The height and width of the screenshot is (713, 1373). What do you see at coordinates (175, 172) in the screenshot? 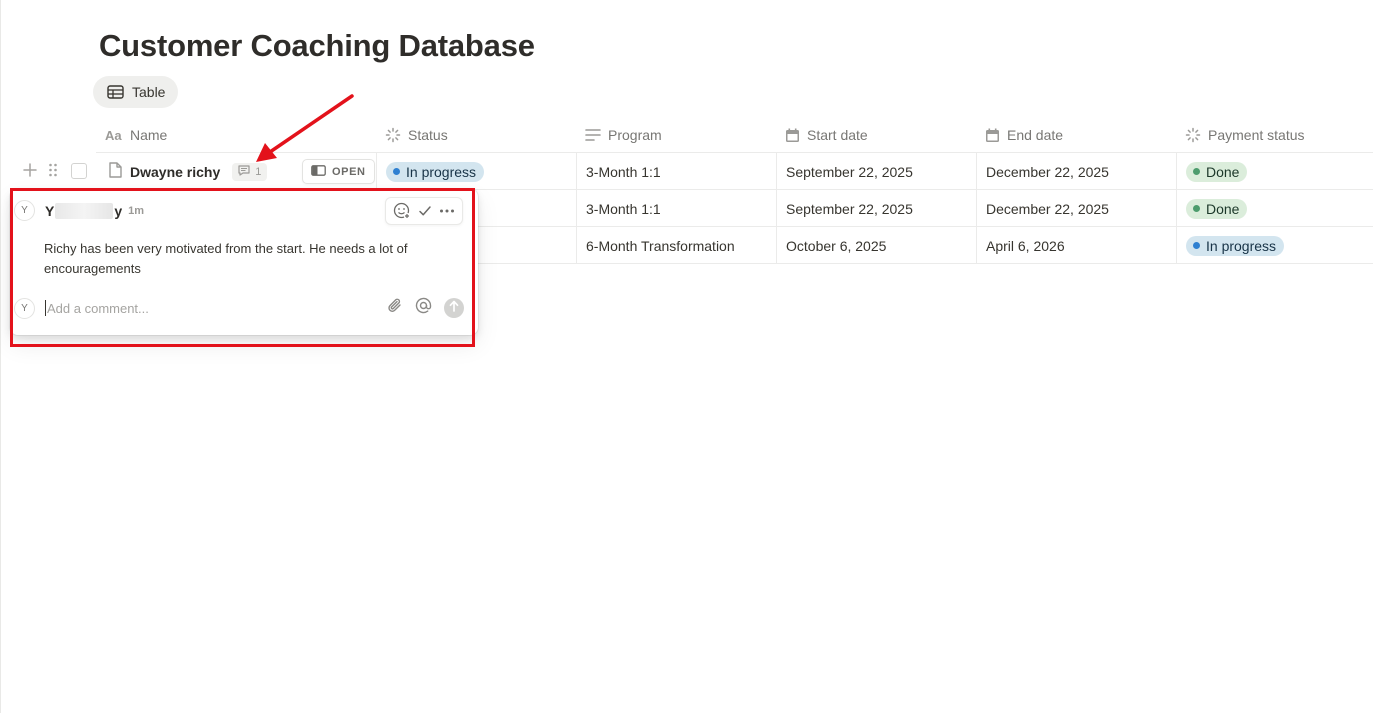
I see `row-title: Dwayne richy` at bounding box center [175, 172].